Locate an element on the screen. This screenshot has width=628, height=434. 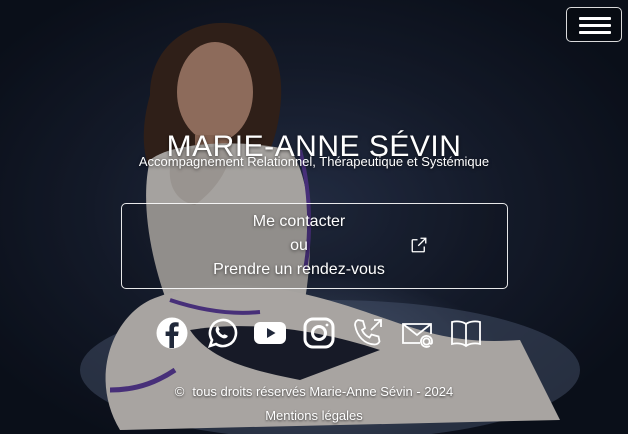
book-icon is located at coordinates (466, 333).